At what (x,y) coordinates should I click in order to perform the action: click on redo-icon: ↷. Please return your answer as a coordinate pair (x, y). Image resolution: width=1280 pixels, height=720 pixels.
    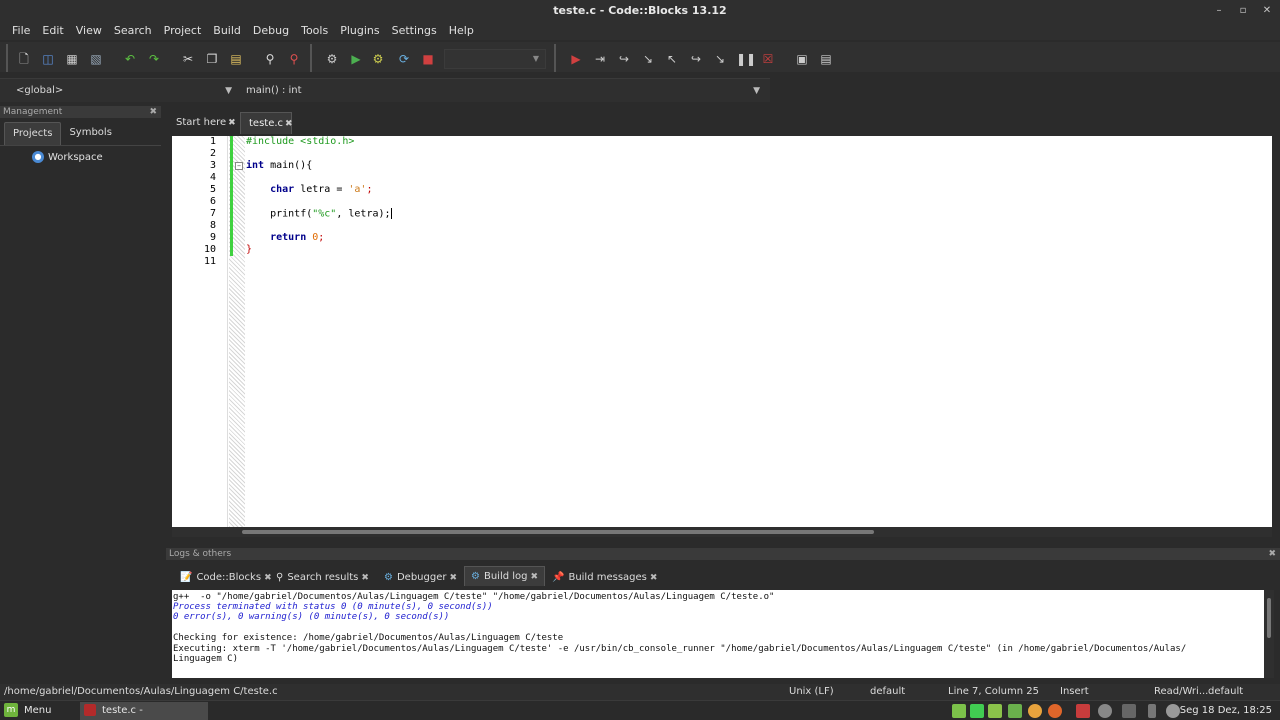
    Looking at the image, I should click on (154, 59).